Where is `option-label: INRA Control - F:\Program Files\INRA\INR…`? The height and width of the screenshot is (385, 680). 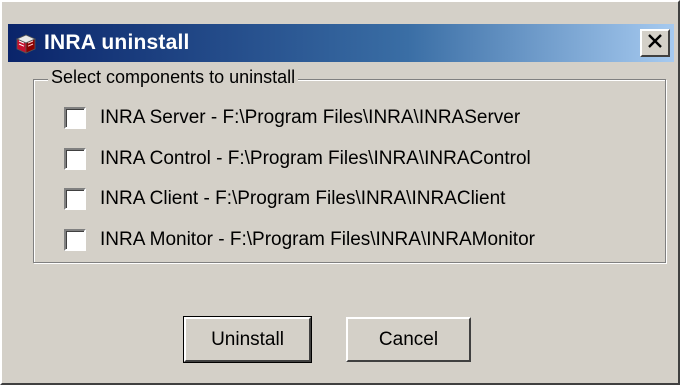 option-label: INRA Control - F:\Program Files\INRA\INR… is located at coordinates (315, 158).